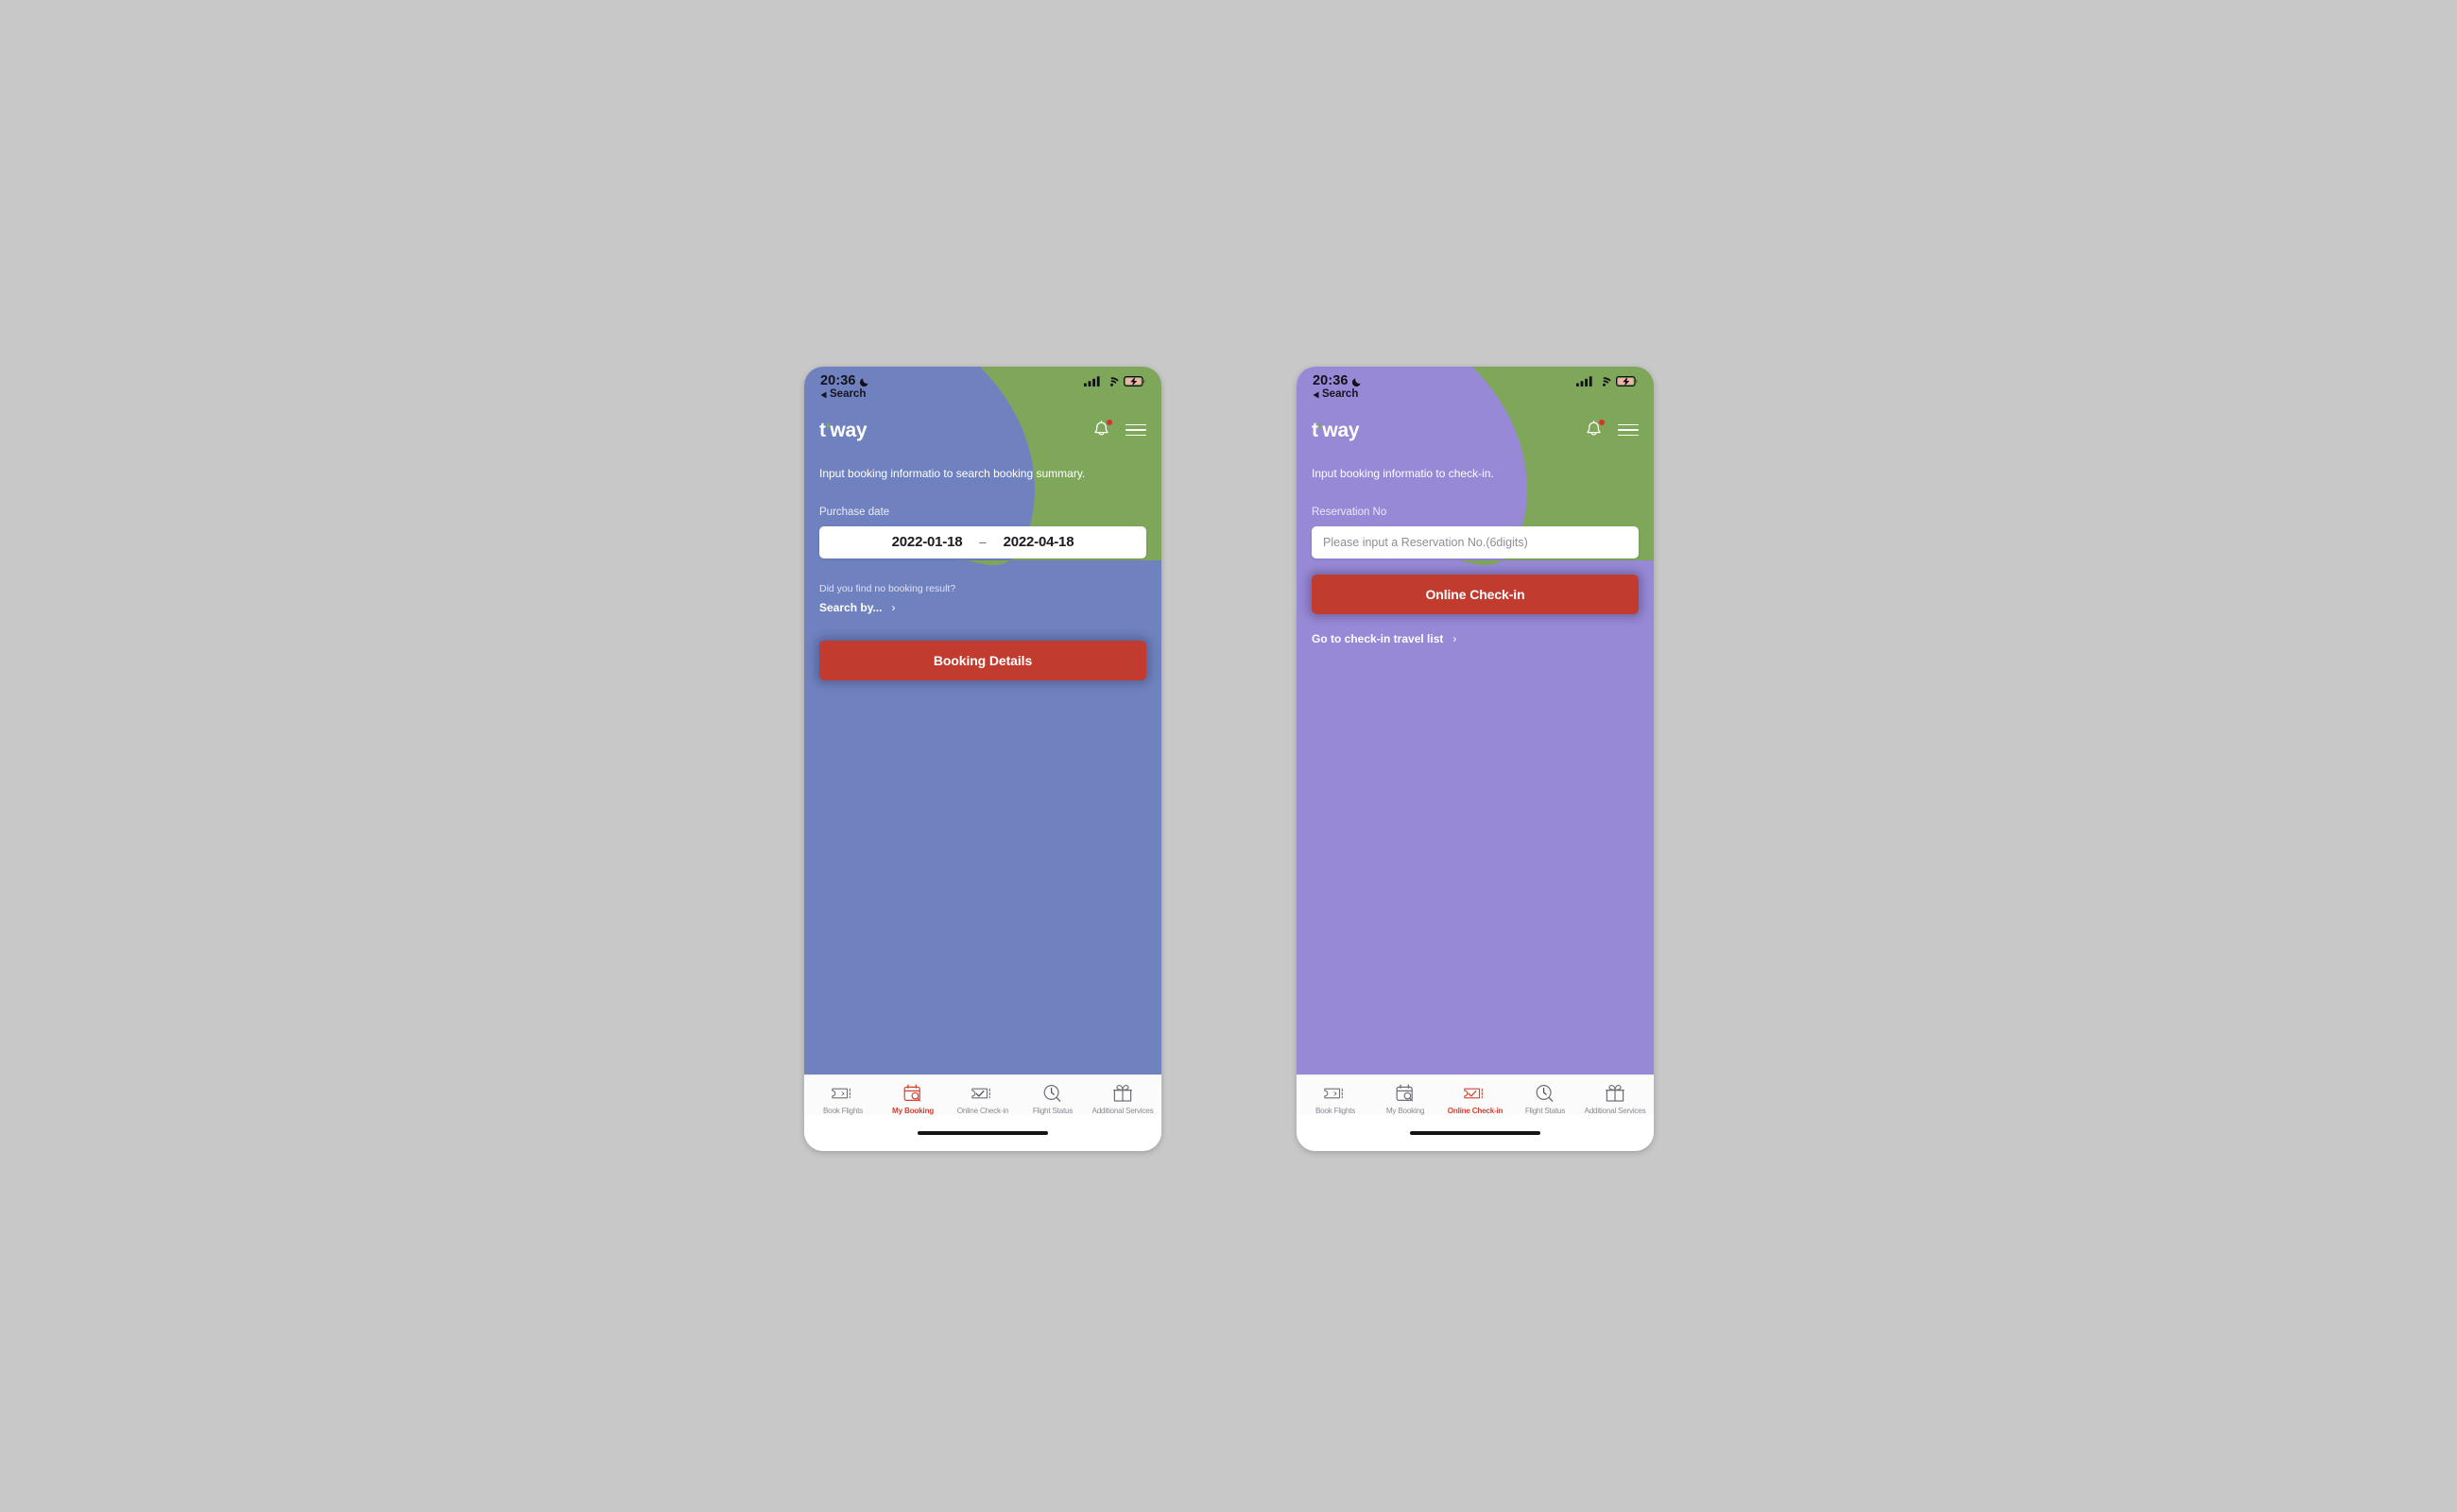 This screenshot has height=1512, width=2457. I want to click on crescent-moon-icon, so click(1356, 382).